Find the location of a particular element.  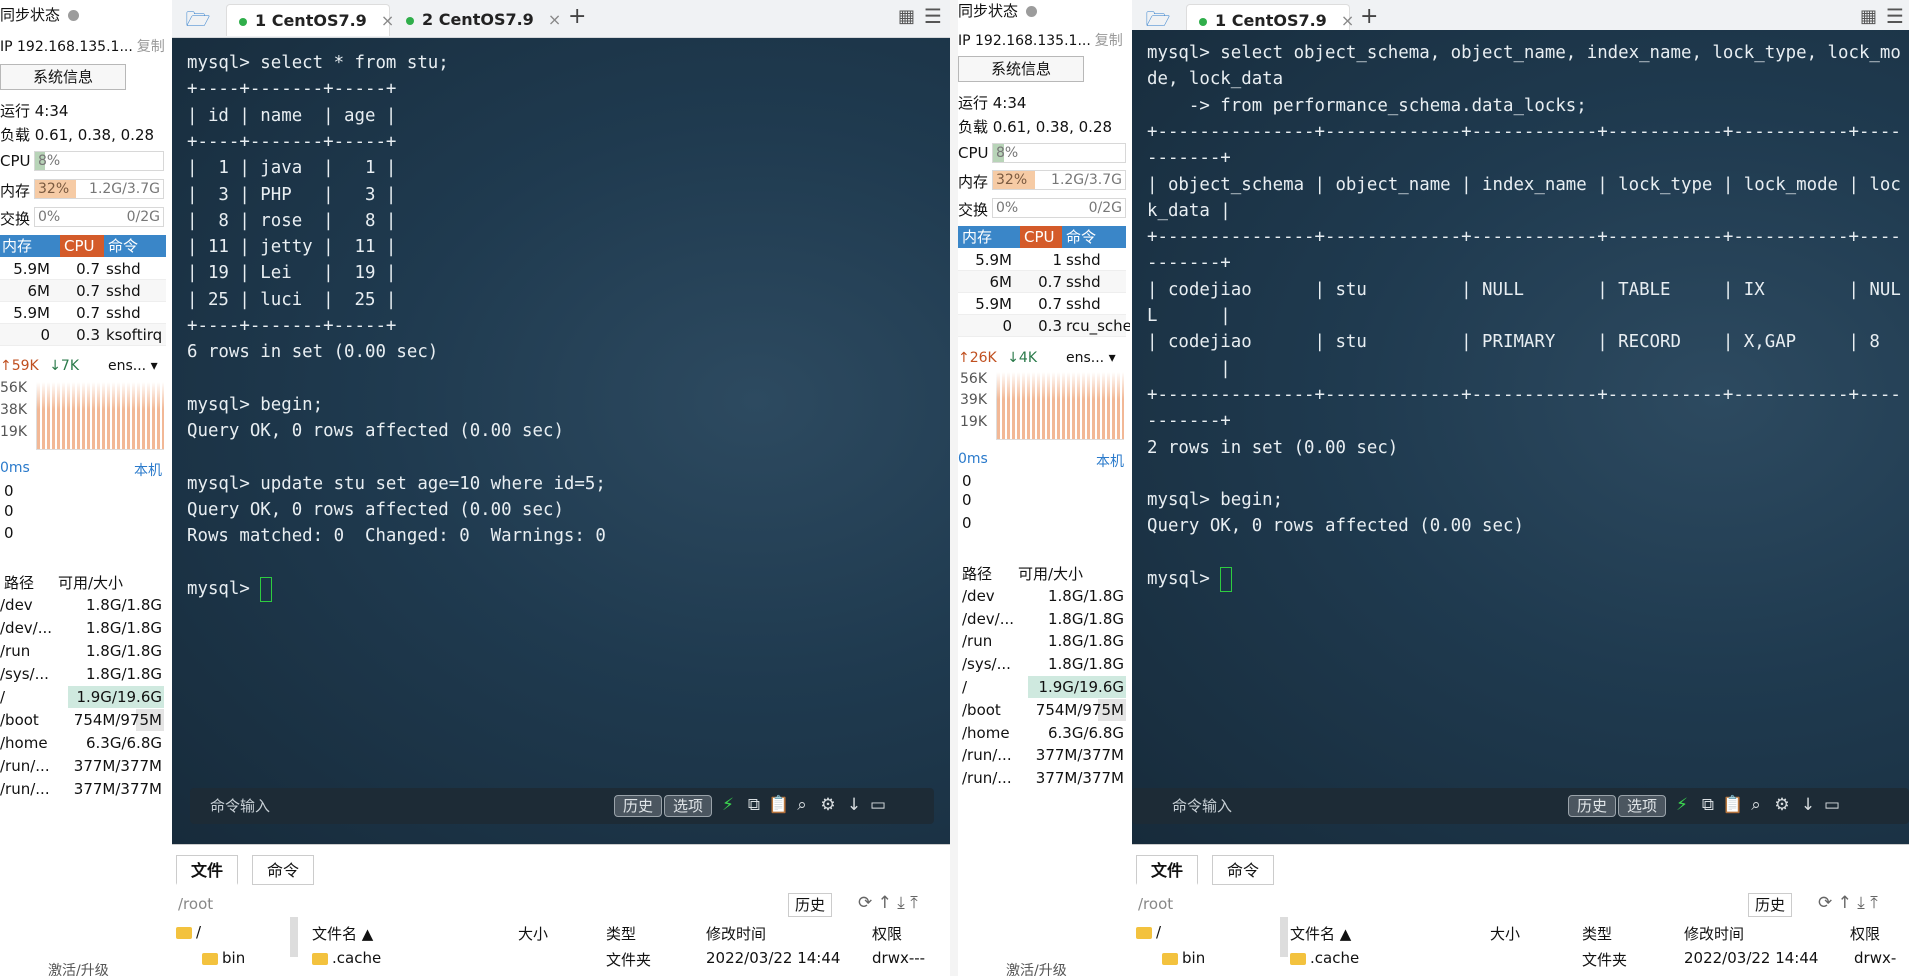

disk-size: 6.3G/6.8G is located at coordinates (1085, 733).